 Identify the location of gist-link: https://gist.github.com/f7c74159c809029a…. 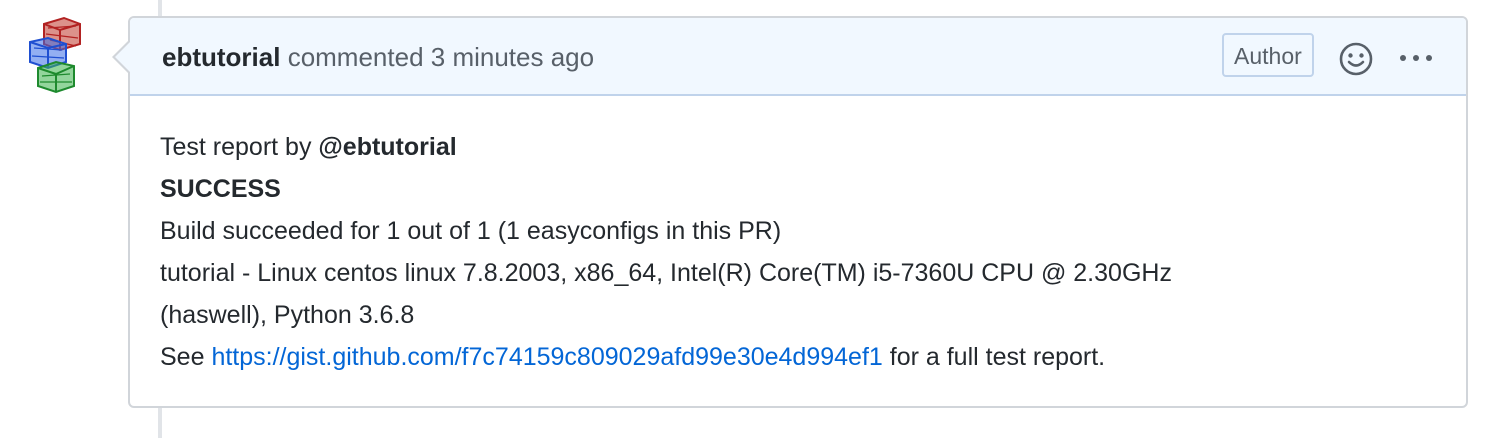
(546, 357).